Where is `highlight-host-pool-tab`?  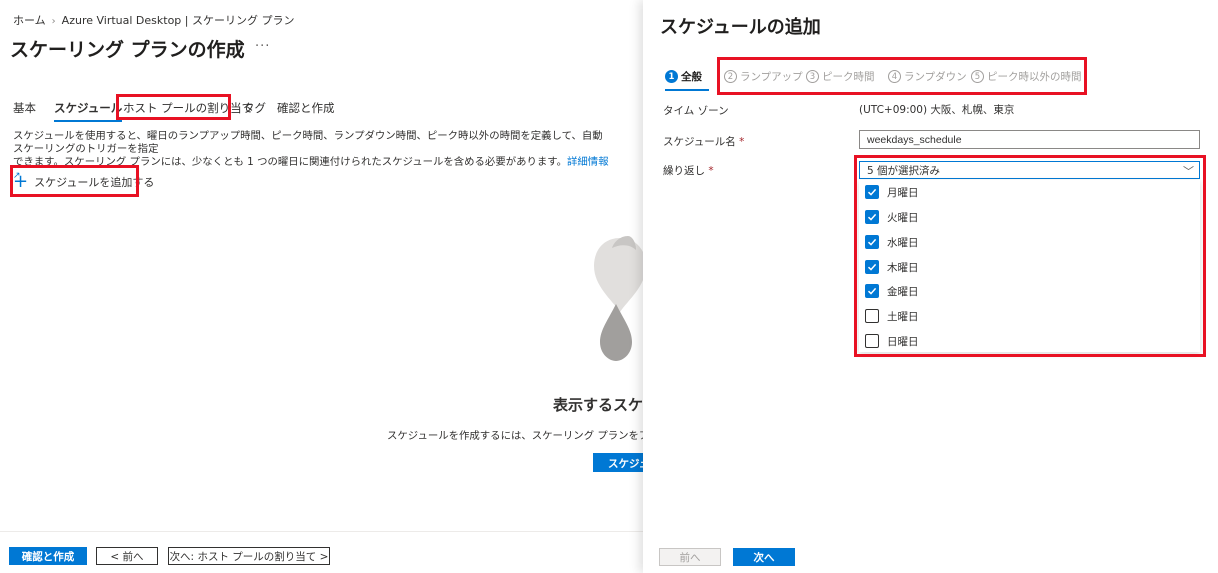 highlight-host-pool-tab is located at coordinates (173, 107).